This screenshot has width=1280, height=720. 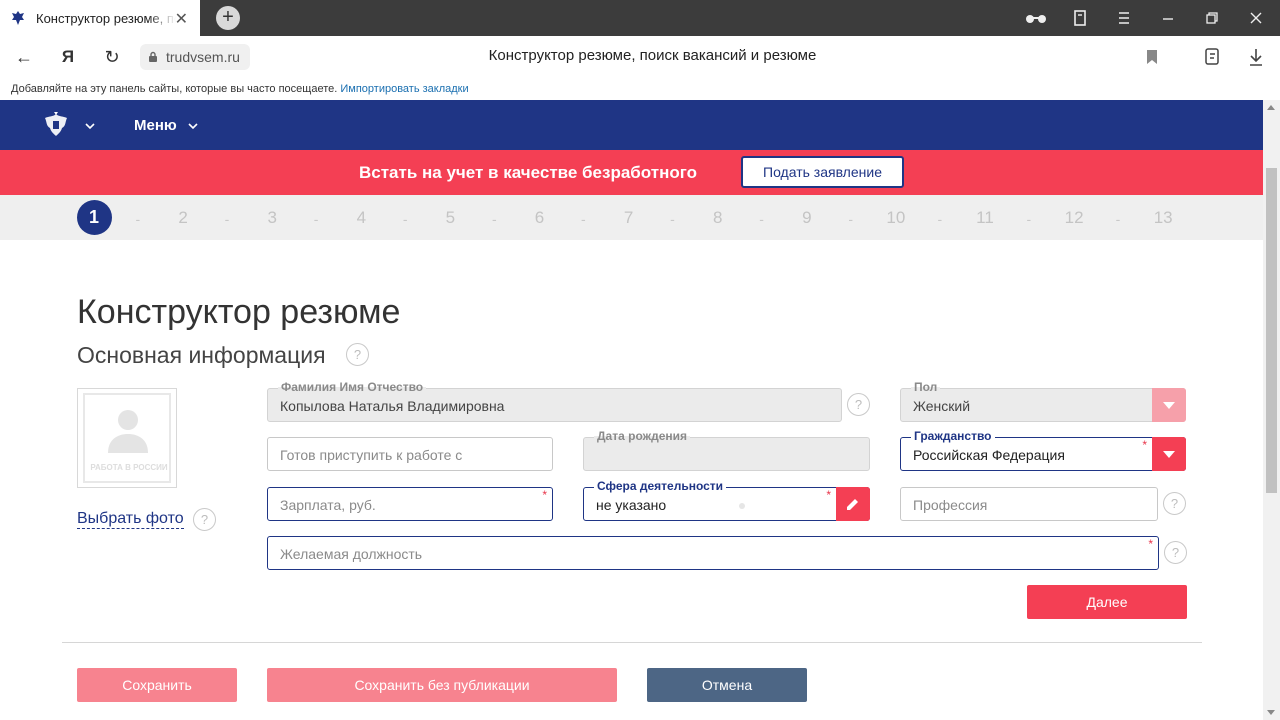 I want to click on bookmark-icon, so click(x=1152, y=57).